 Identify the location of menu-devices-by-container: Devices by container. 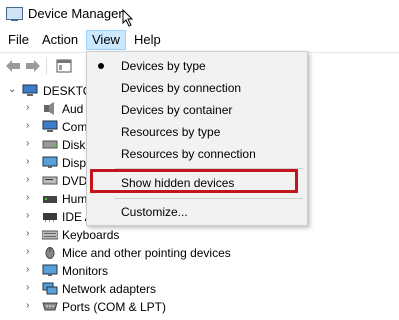
(197, 110).